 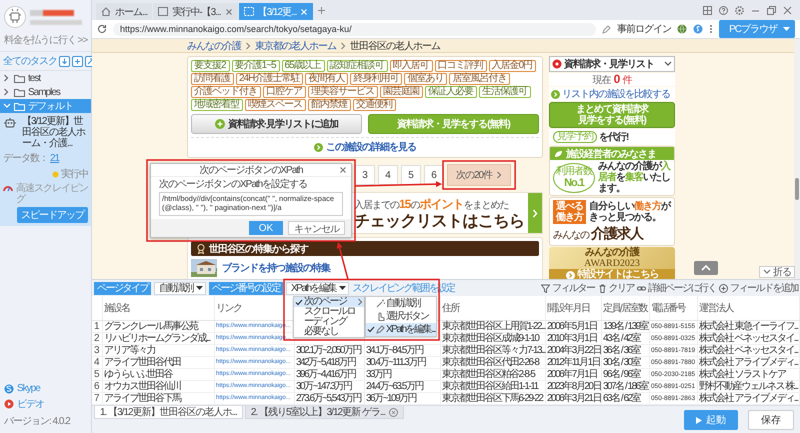 I want to click on page-button: 4, so click(x=388, y=175).